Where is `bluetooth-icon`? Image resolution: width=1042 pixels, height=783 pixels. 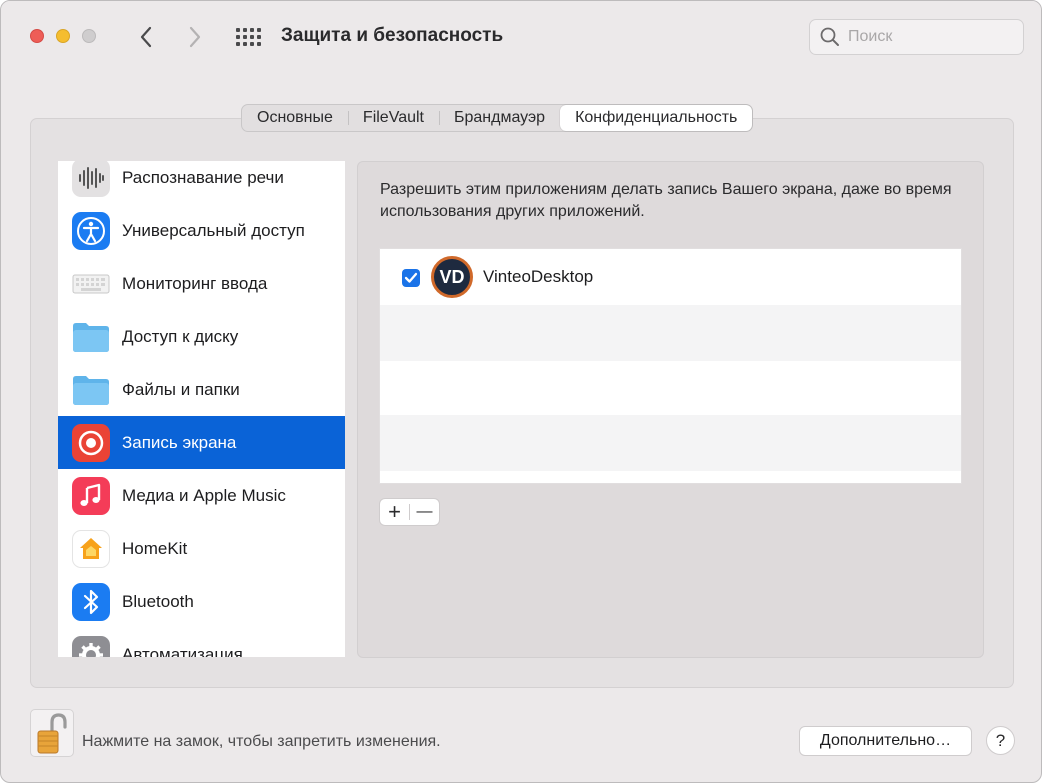
bluetooth-icon is located at coordinates (91, 601).